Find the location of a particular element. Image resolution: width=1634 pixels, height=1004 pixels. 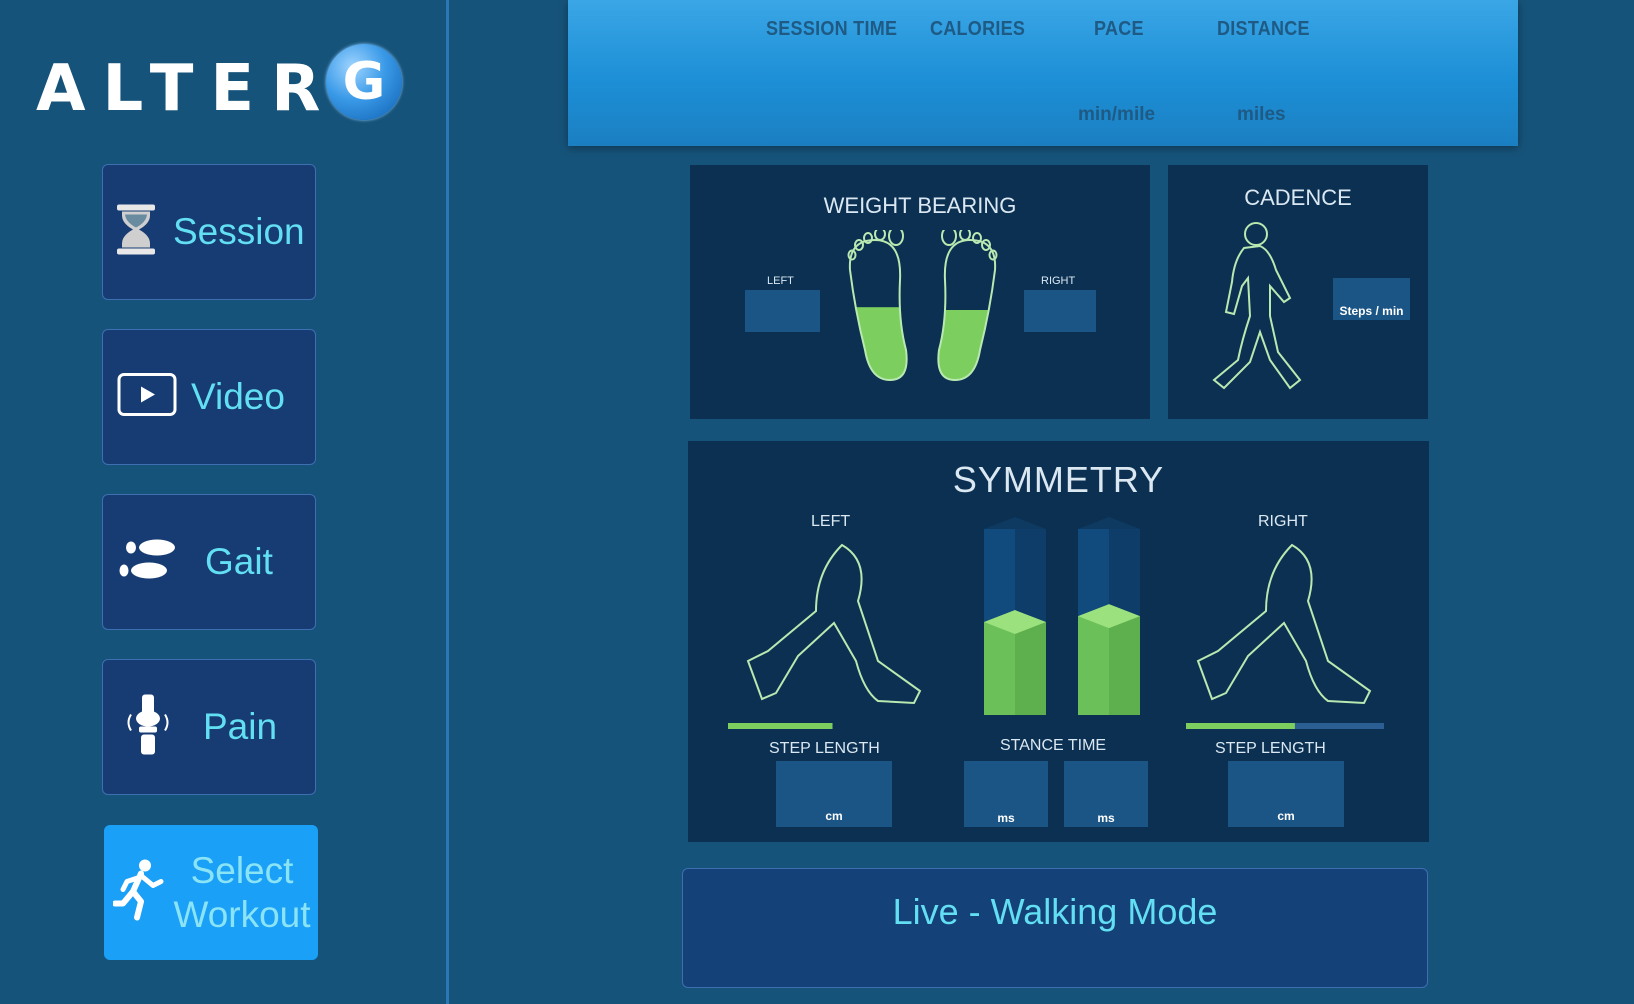

sidebar-divider is located at coordinates (447, 502).